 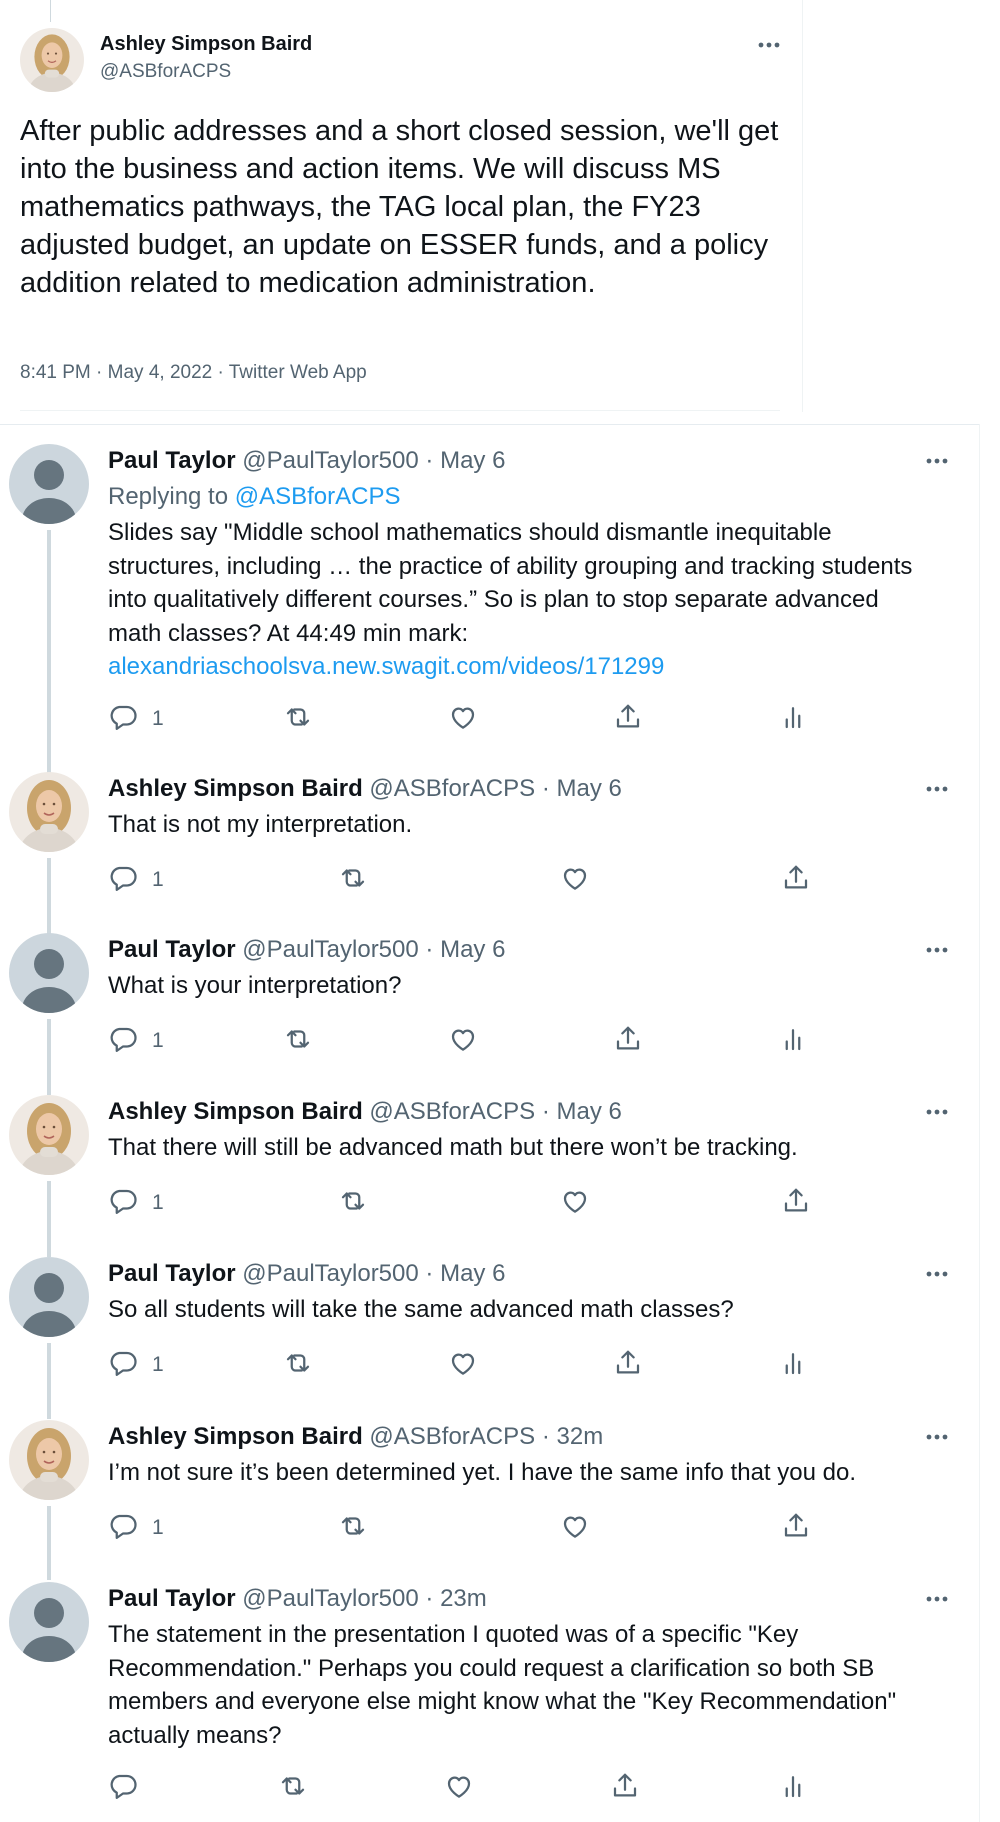 I want to click on divider, so click(x=490, y=424).